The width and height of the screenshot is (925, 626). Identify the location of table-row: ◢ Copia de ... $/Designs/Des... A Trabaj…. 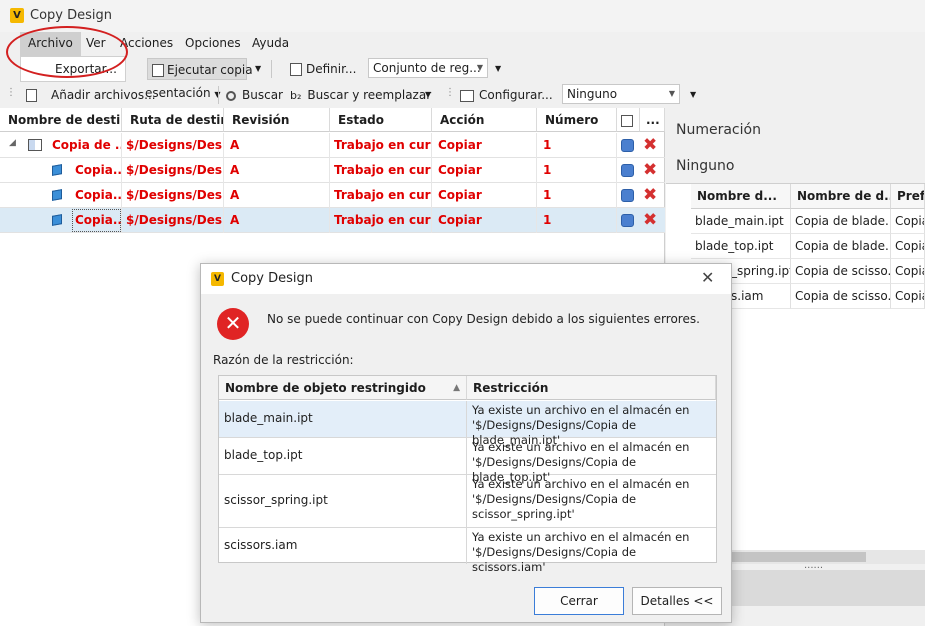
(332, 145).